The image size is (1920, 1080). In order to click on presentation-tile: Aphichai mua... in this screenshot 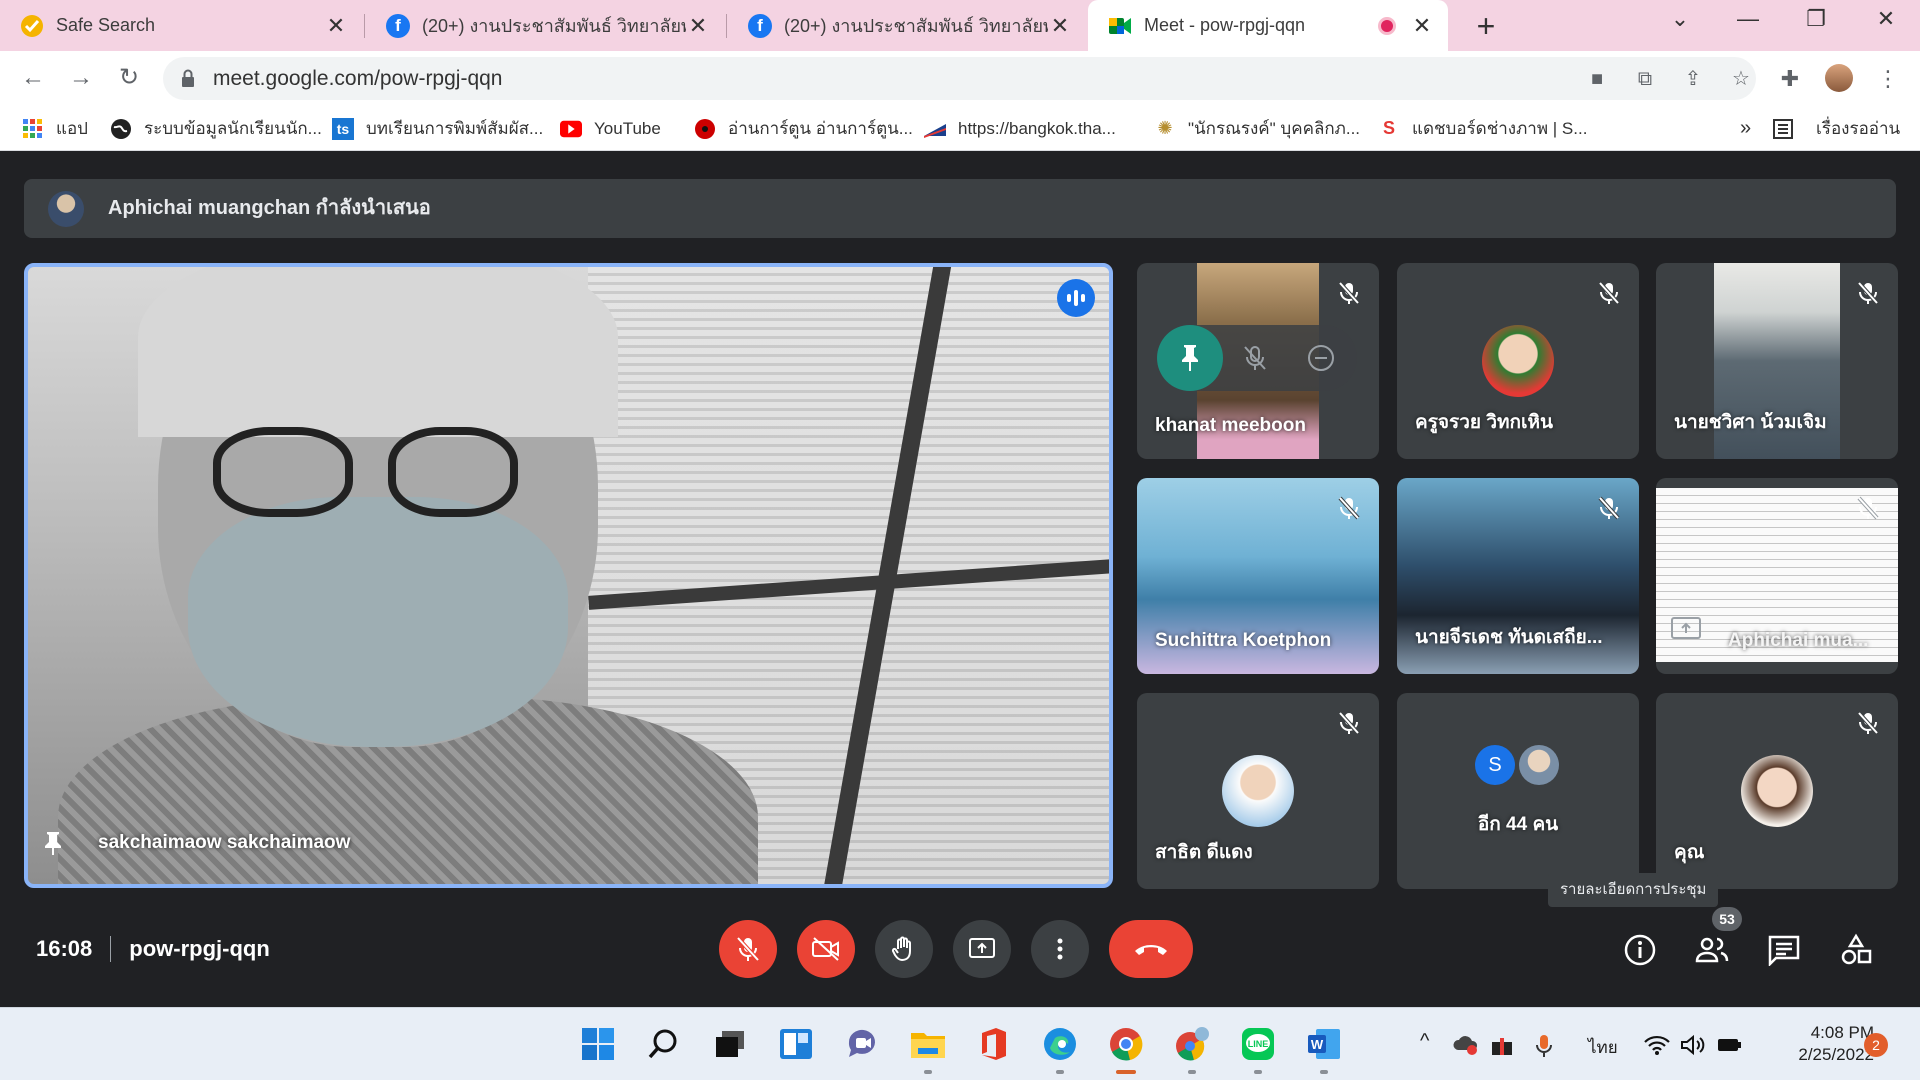, I will do `click(1777, 576)`.